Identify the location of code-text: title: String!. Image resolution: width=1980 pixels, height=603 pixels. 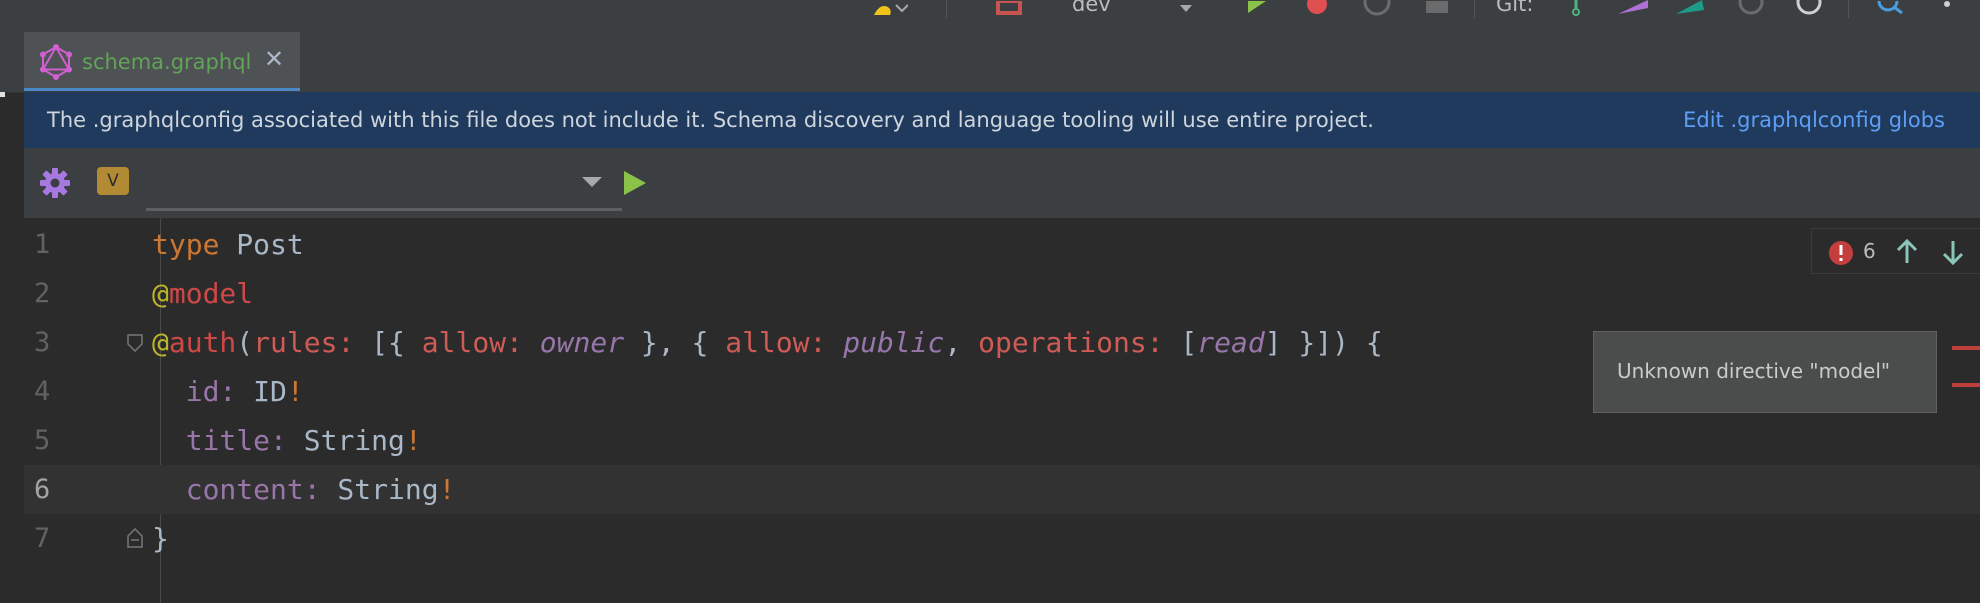
(303, 440).